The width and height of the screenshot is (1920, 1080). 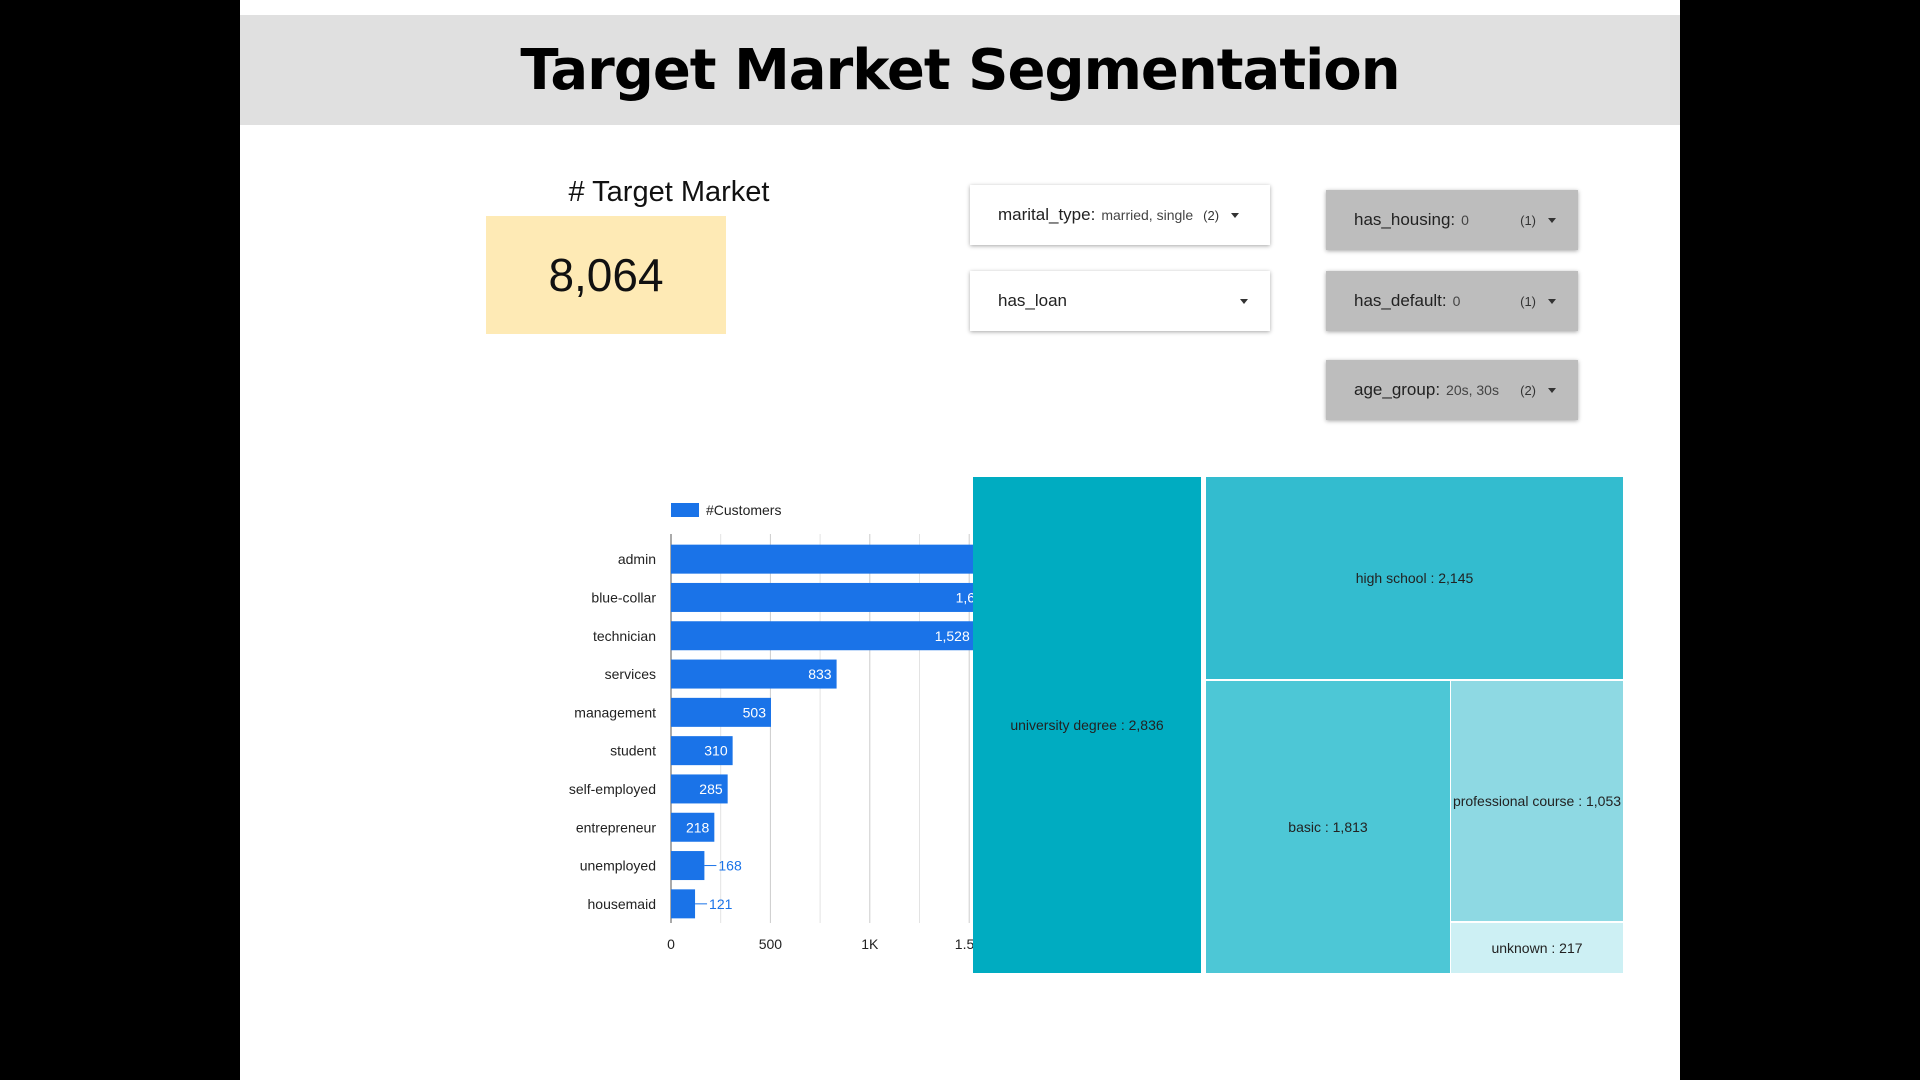 I want to click on treemap-tile-high-school: high school : 2,145, so click(x=1414, y=578).